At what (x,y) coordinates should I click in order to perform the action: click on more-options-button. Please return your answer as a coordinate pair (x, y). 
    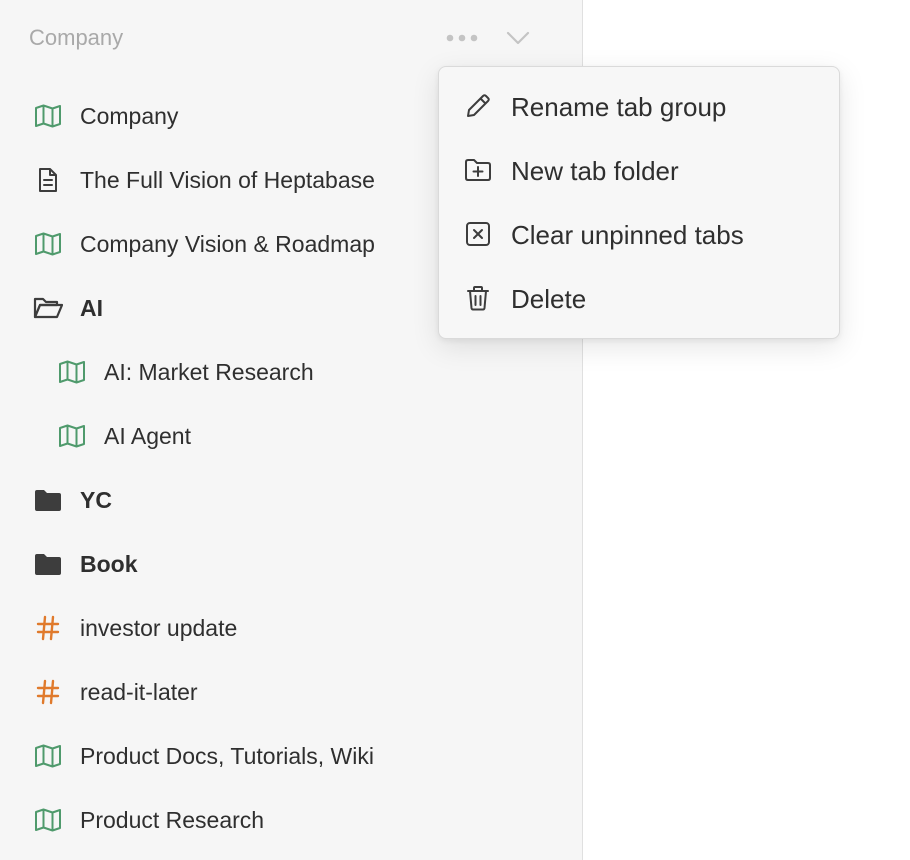
    Looking at the image, I should click on (462, 38).